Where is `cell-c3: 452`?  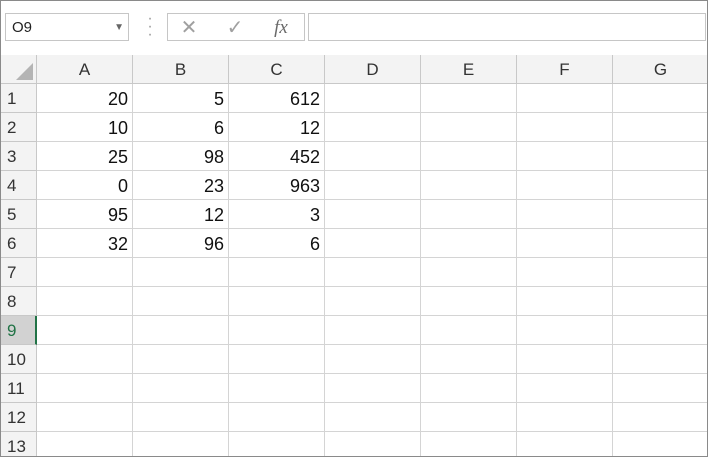 cell-c3: 452 is located at coordinates (277, 156).